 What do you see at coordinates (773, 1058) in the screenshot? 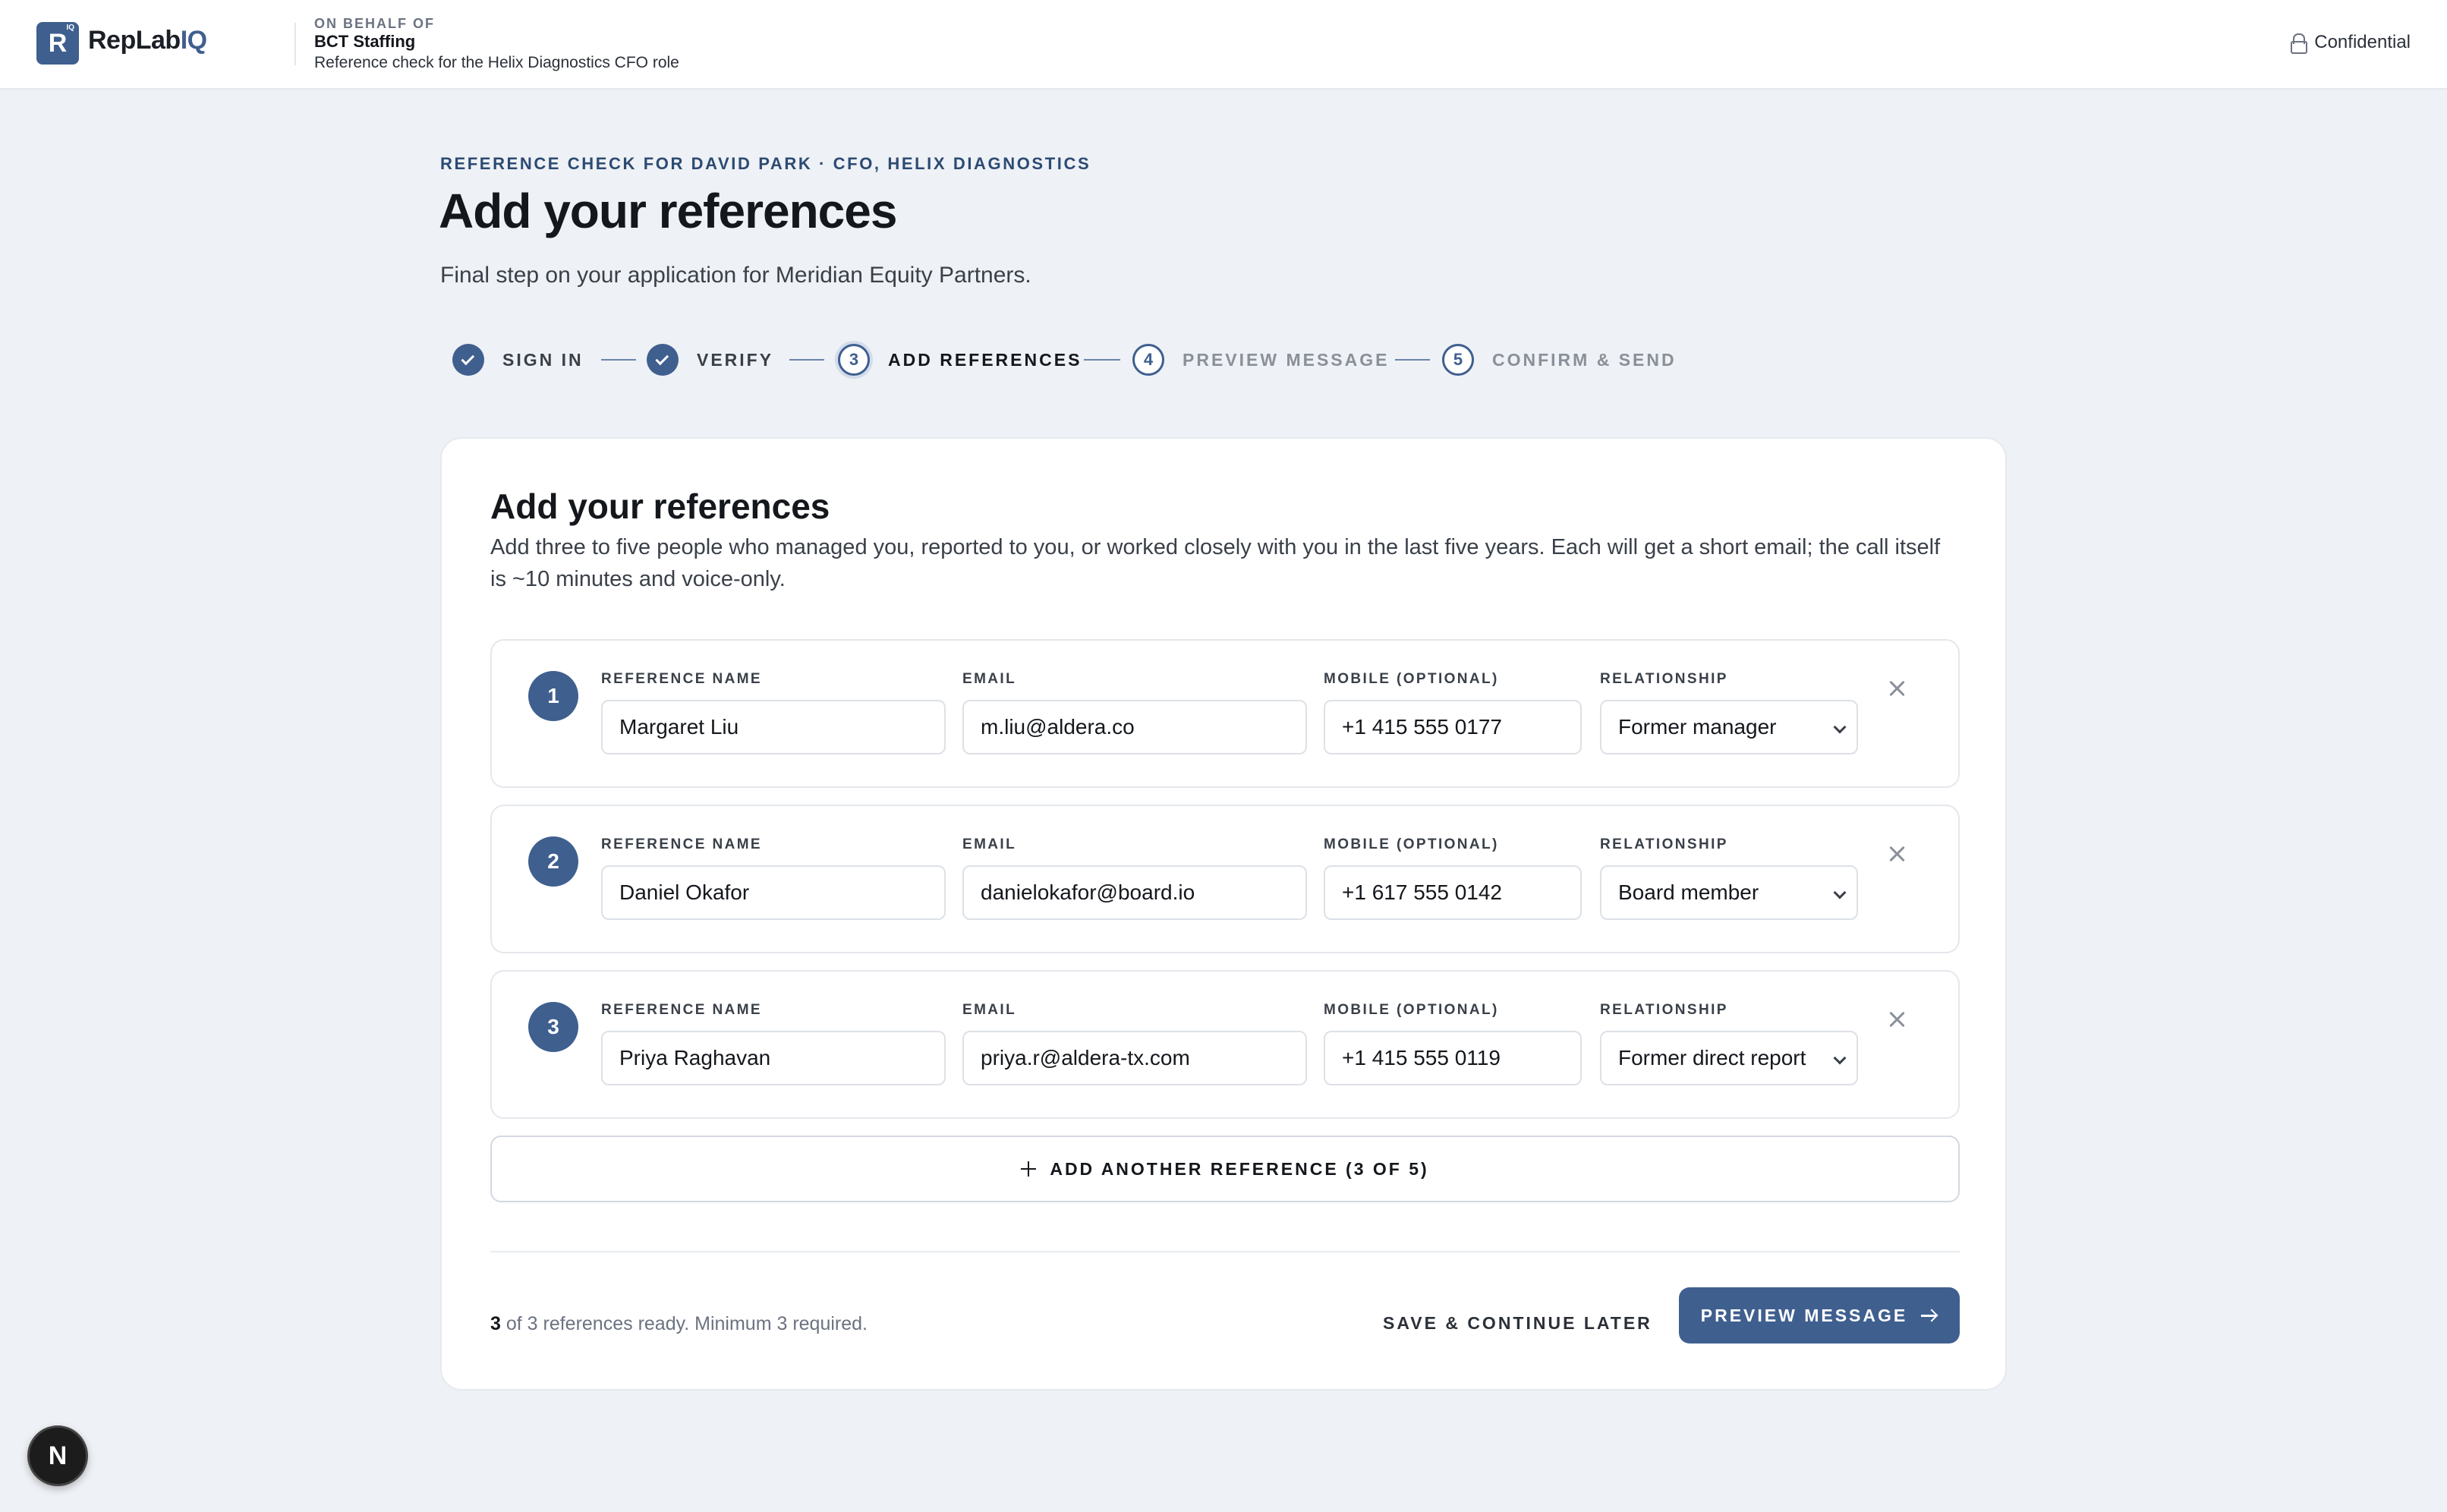
I see `reference-name-input: Priya Raghavan` at bounding box center [773, 1058].